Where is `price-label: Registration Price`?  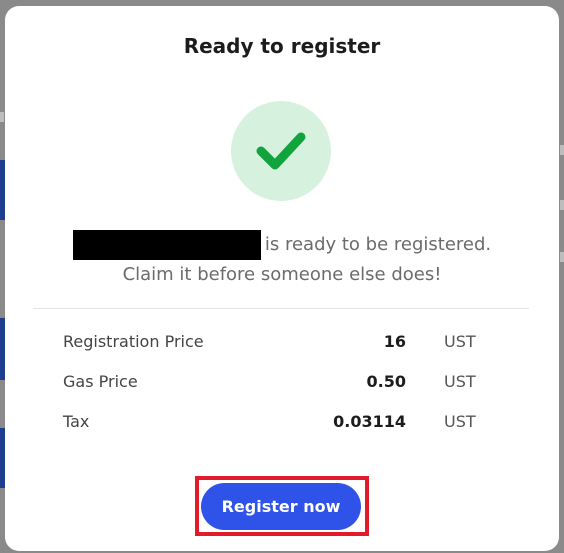 price-label: Registration Price is located at coordinates (133, 341).